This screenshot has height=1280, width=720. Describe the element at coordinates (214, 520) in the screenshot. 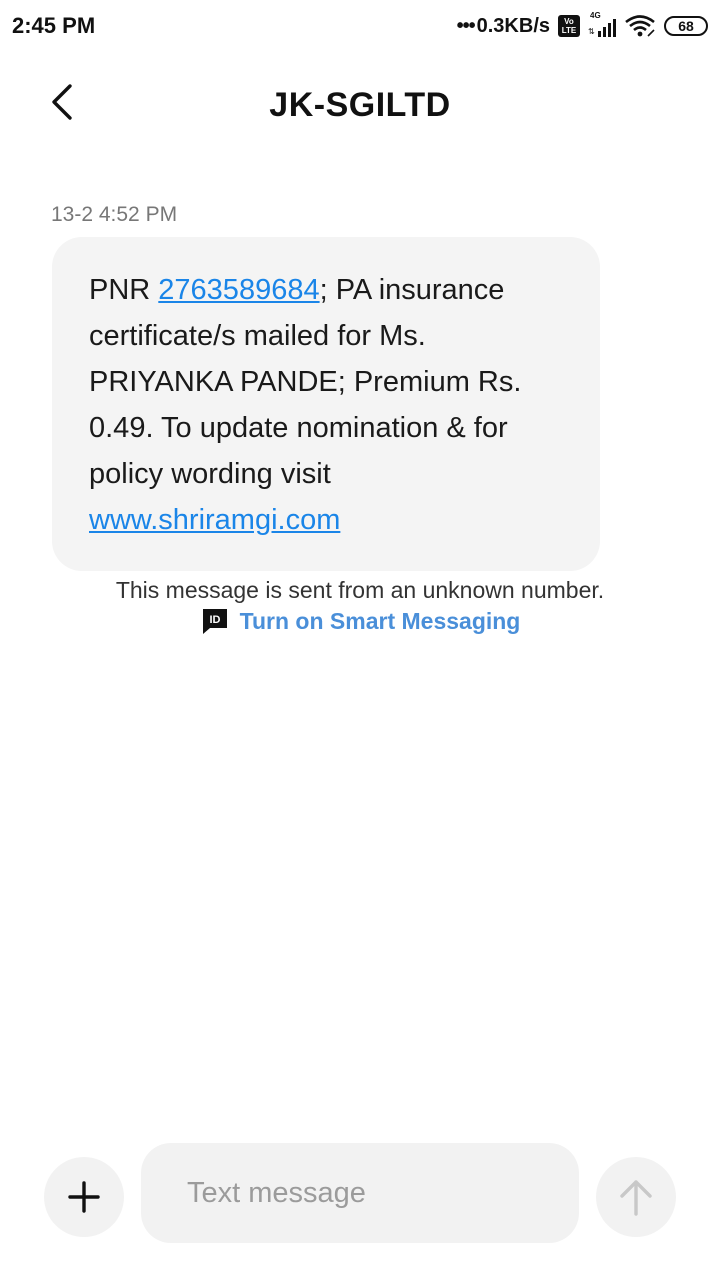

I see `website-link: www.shriramgi.com` at that location.